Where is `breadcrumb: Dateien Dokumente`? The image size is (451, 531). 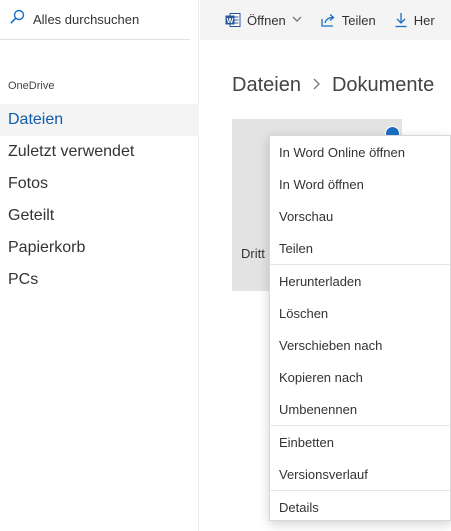 breadcrumb: Dateien Dokumente is located at coordinates (333, 85).